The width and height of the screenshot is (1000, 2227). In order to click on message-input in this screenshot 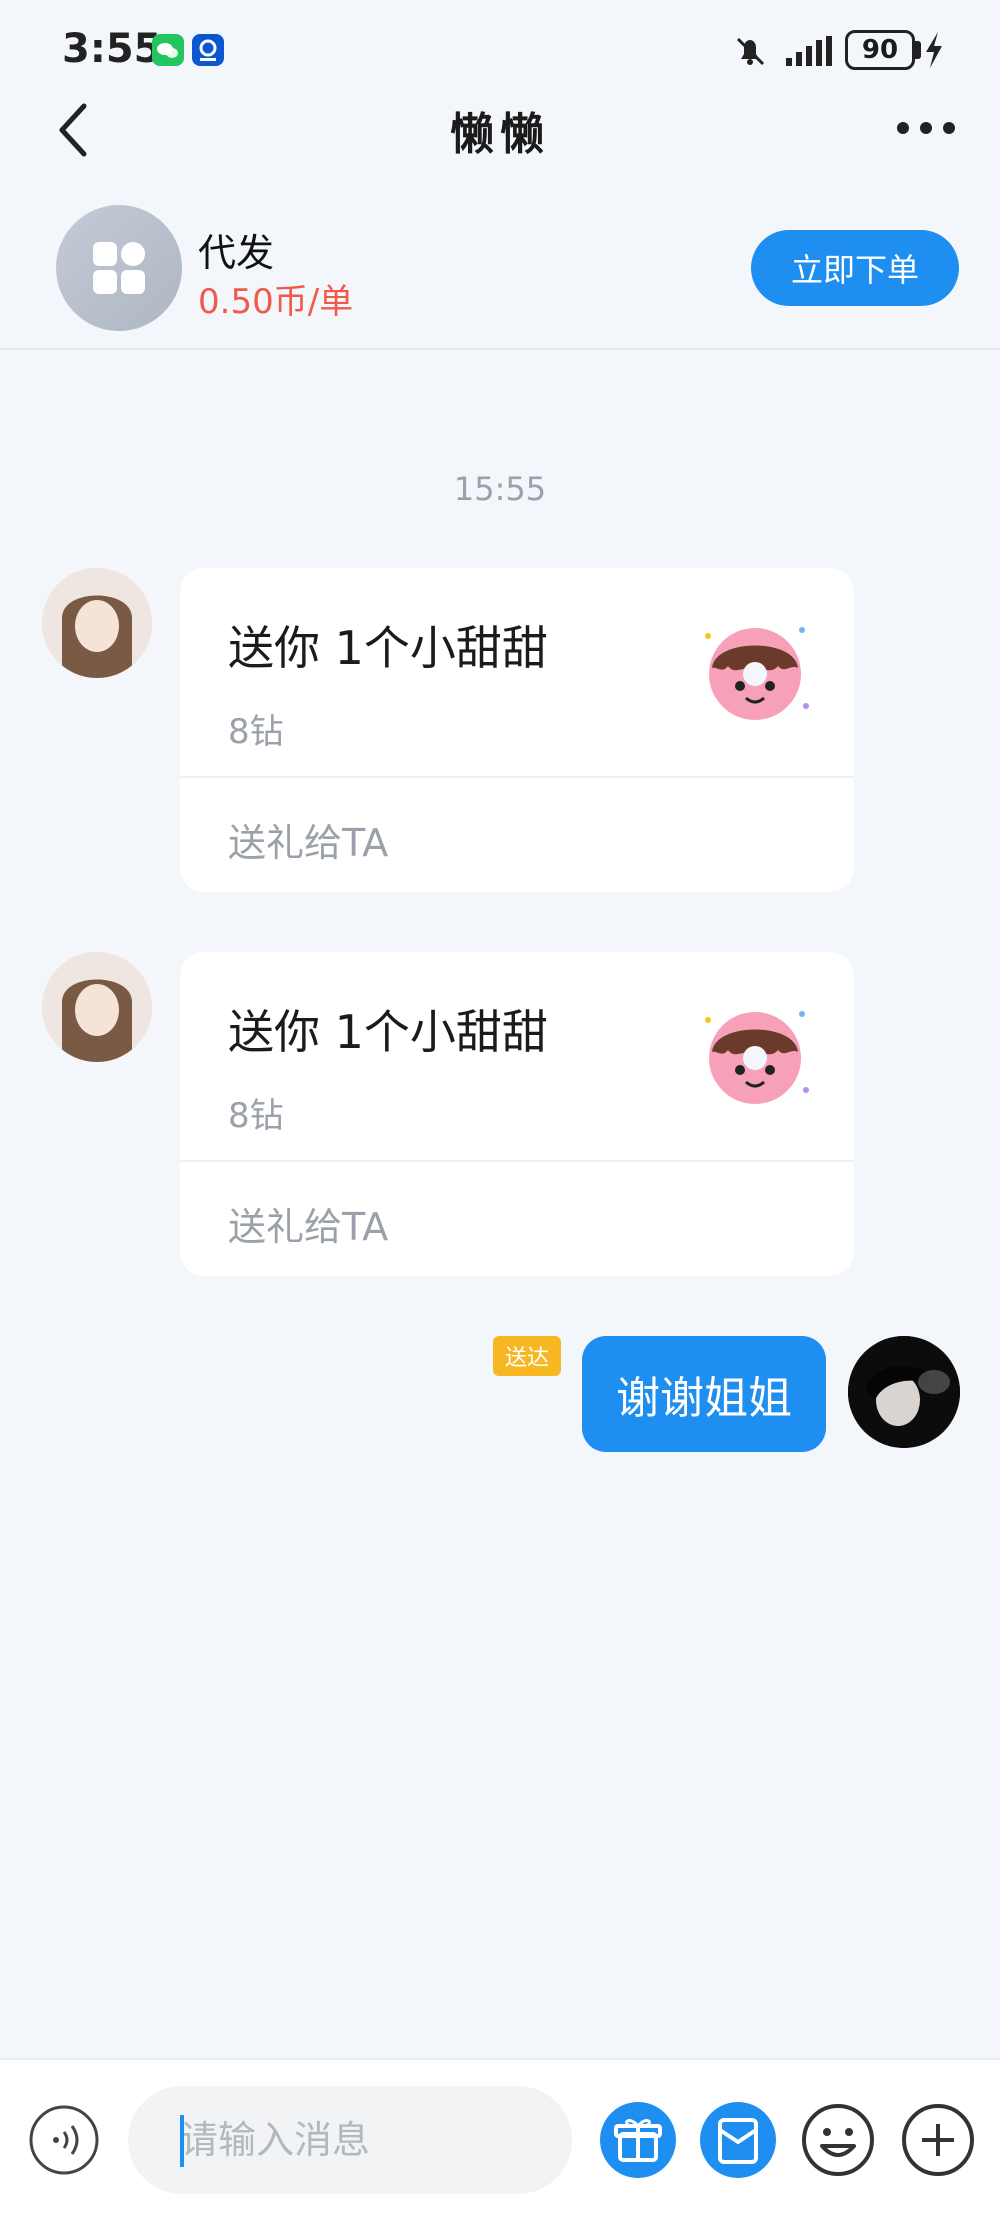, I will do `click(350, 2140)`.